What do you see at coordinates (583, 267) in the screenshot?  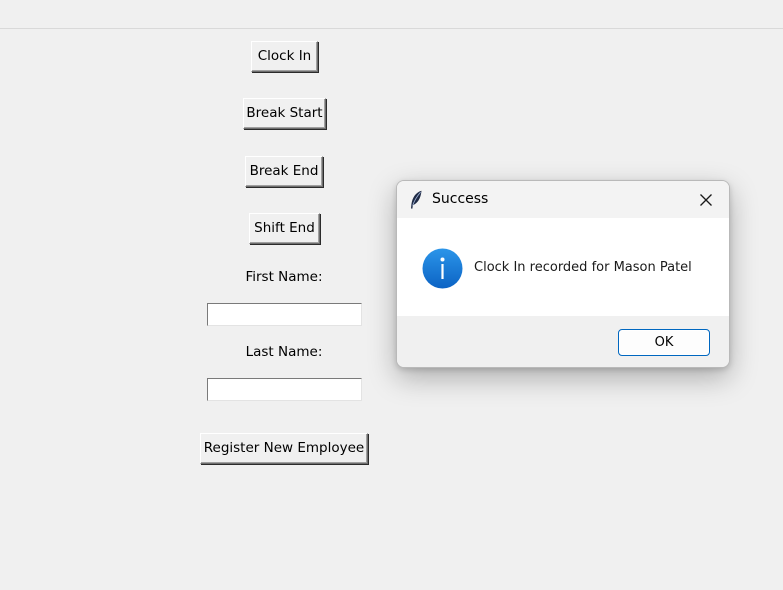 I see `dialog-message: Clock In recorded for Mason Patel` at bounding box center [583, 267].